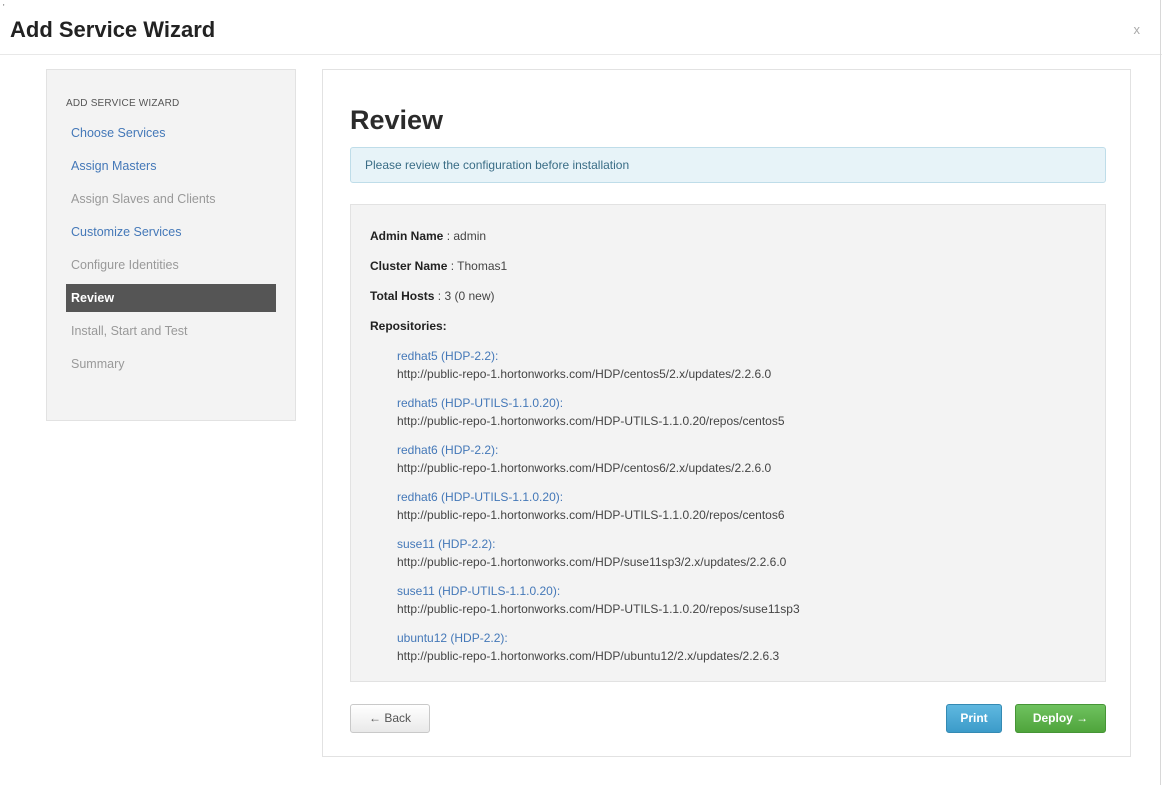 The height and width of the screenshot is (785, 1162). Describe the element at coordinates (588, 638) in the screenshot. I see `repository-name-link: ubuntu12 (HDP-2.2):` at that location.